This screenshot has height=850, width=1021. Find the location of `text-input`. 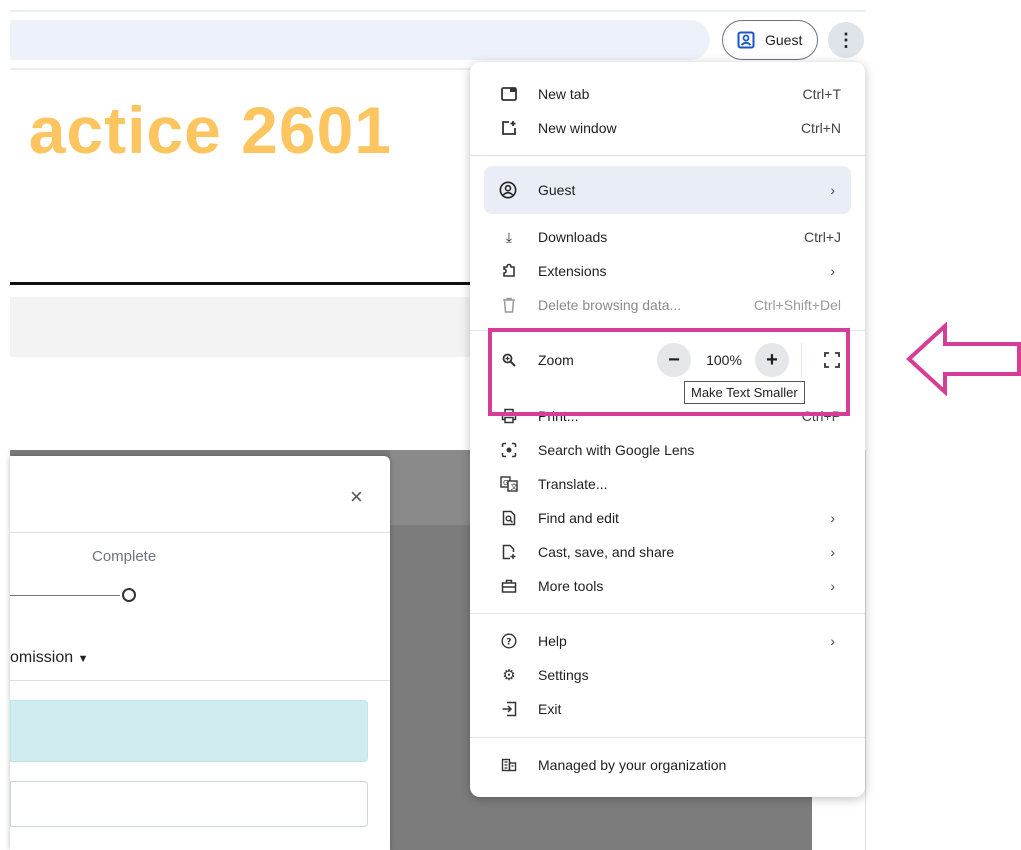

text-input is located at coordinates (189, 804).